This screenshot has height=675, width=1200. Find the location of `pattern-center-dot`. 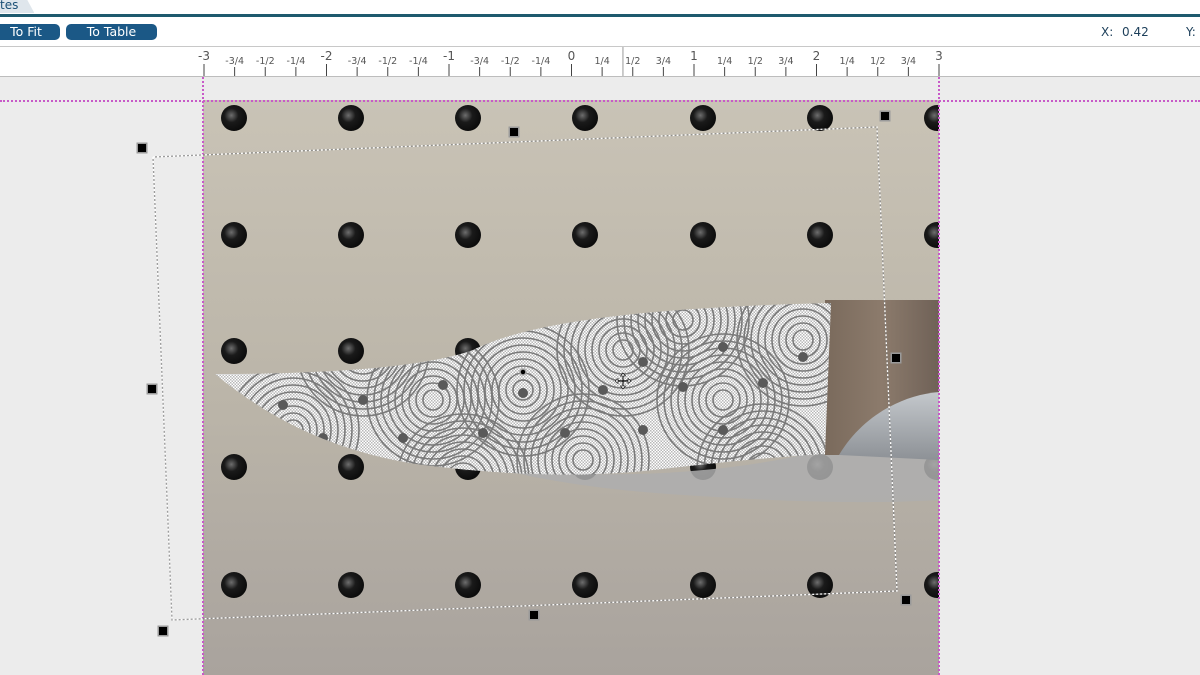

pattern-center-dot is located at coordinates (523, 372).